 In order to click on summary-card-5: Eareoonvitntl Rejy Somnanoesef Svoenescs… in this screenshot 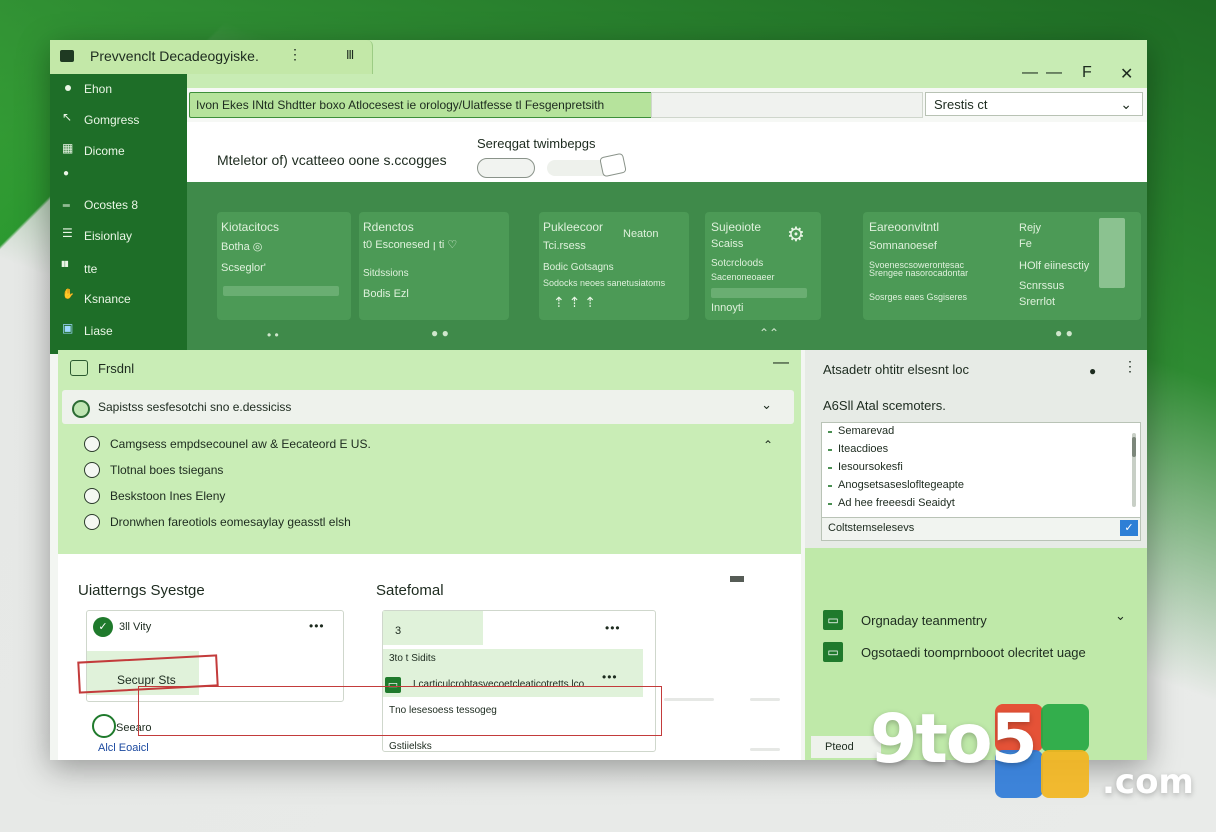, I will do `click(1002, 266)`.